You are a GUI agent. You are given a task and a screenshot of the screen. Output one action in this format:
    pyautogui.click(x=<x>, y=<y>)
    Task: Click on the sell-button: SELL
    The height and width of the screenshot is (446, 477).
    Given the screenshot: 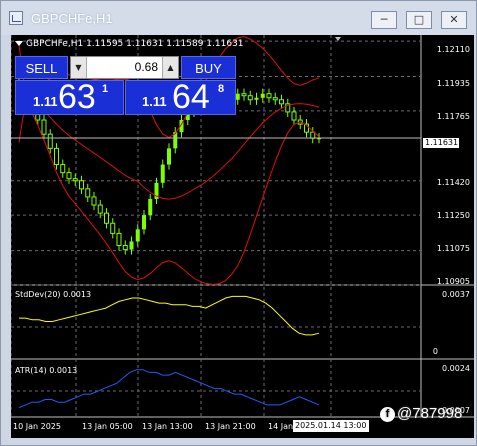 What is the action you would take?
    pyautogui.click(x=41, y=67)
    